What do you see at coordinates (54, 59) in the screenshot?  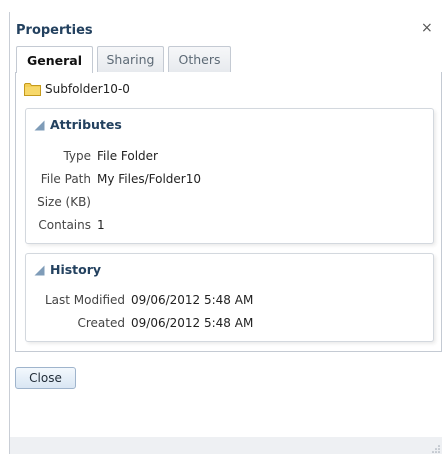 I see `tab-general: General` at bounding box center [54, 59].